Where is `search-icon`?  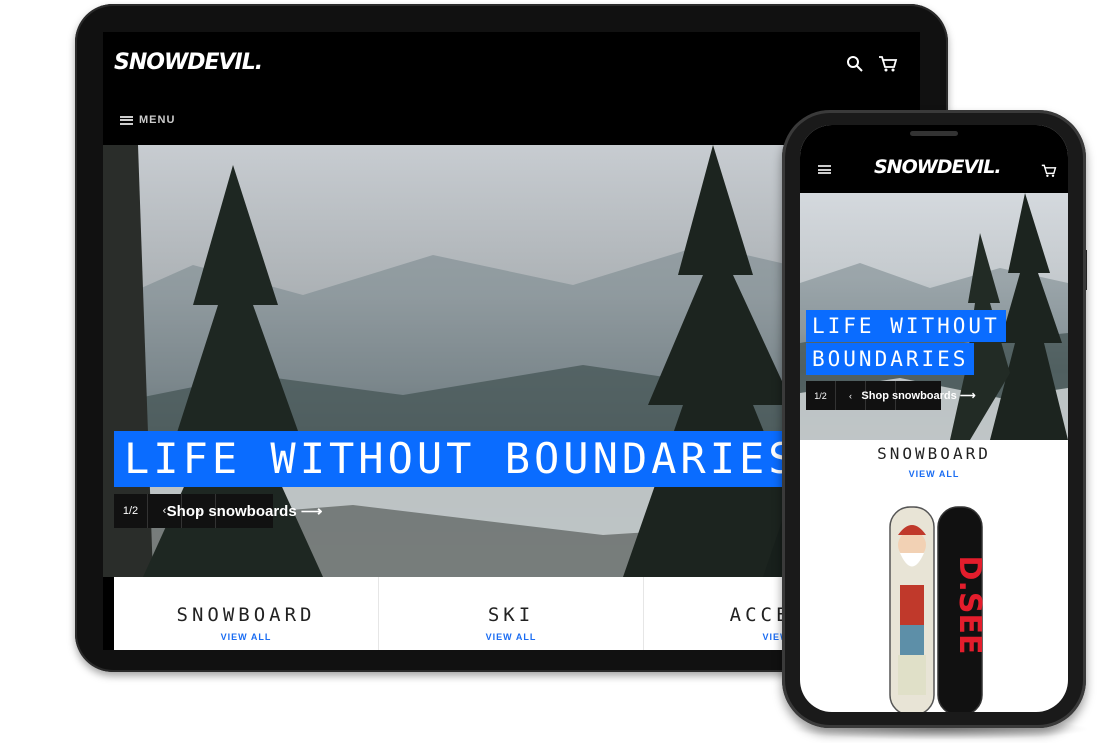
search-icon is located at coordinates (855, 64).